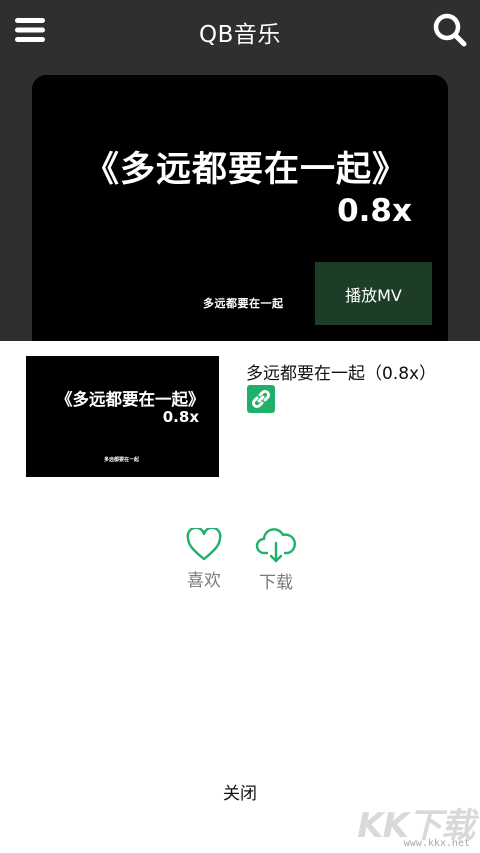  Describe the element at coordinates (341, 374) in the screenshot. I see `song-name: 多远都要在一起（0.8x）` at that location.